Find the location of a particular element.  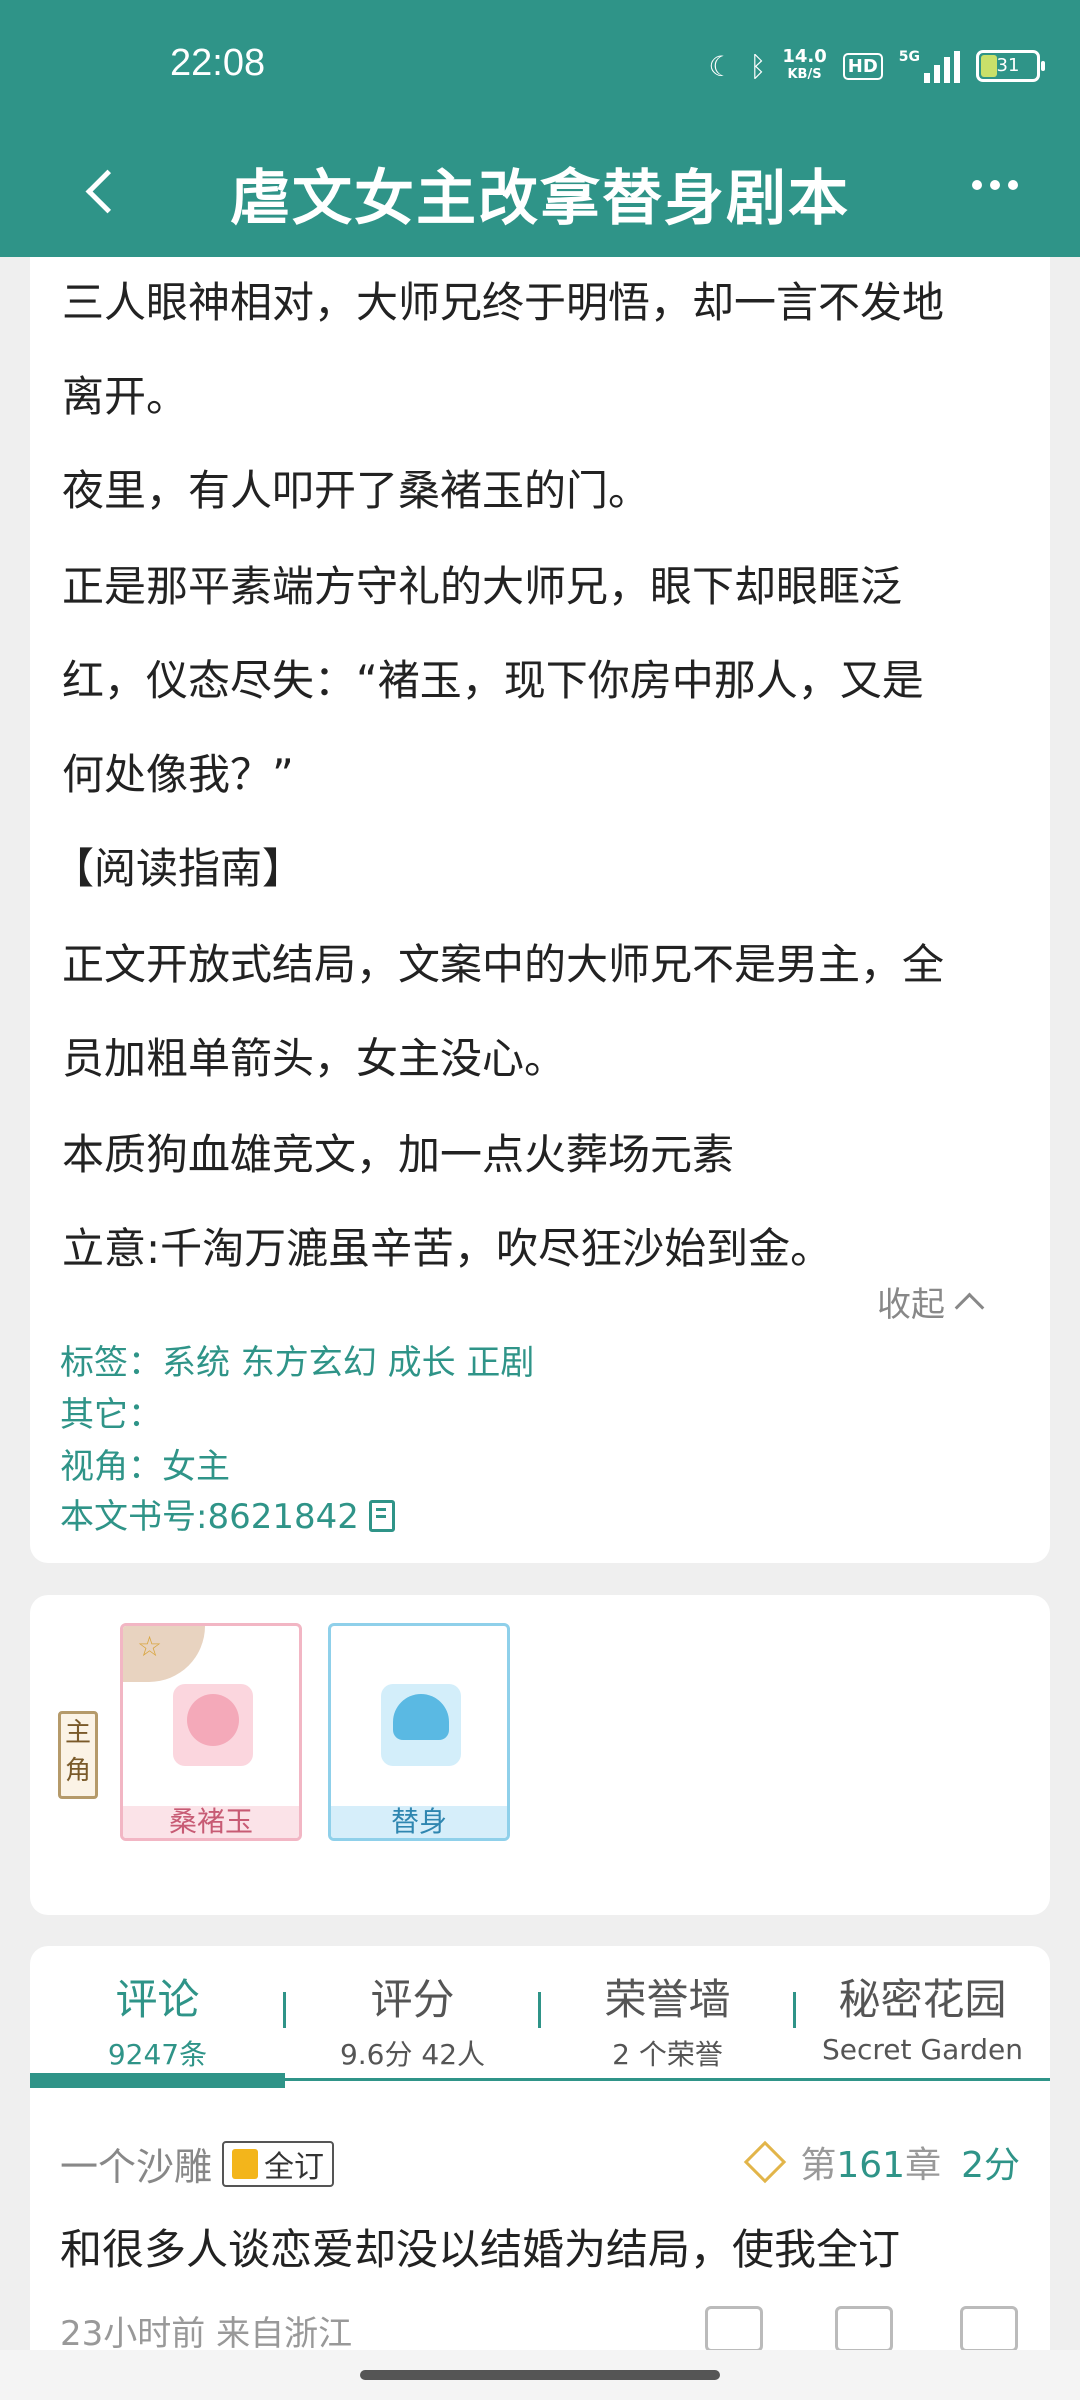

status-icons: ☾ ᛒ 14.0 KB/S HD 5G 31 is located at coordinates (876, 65).